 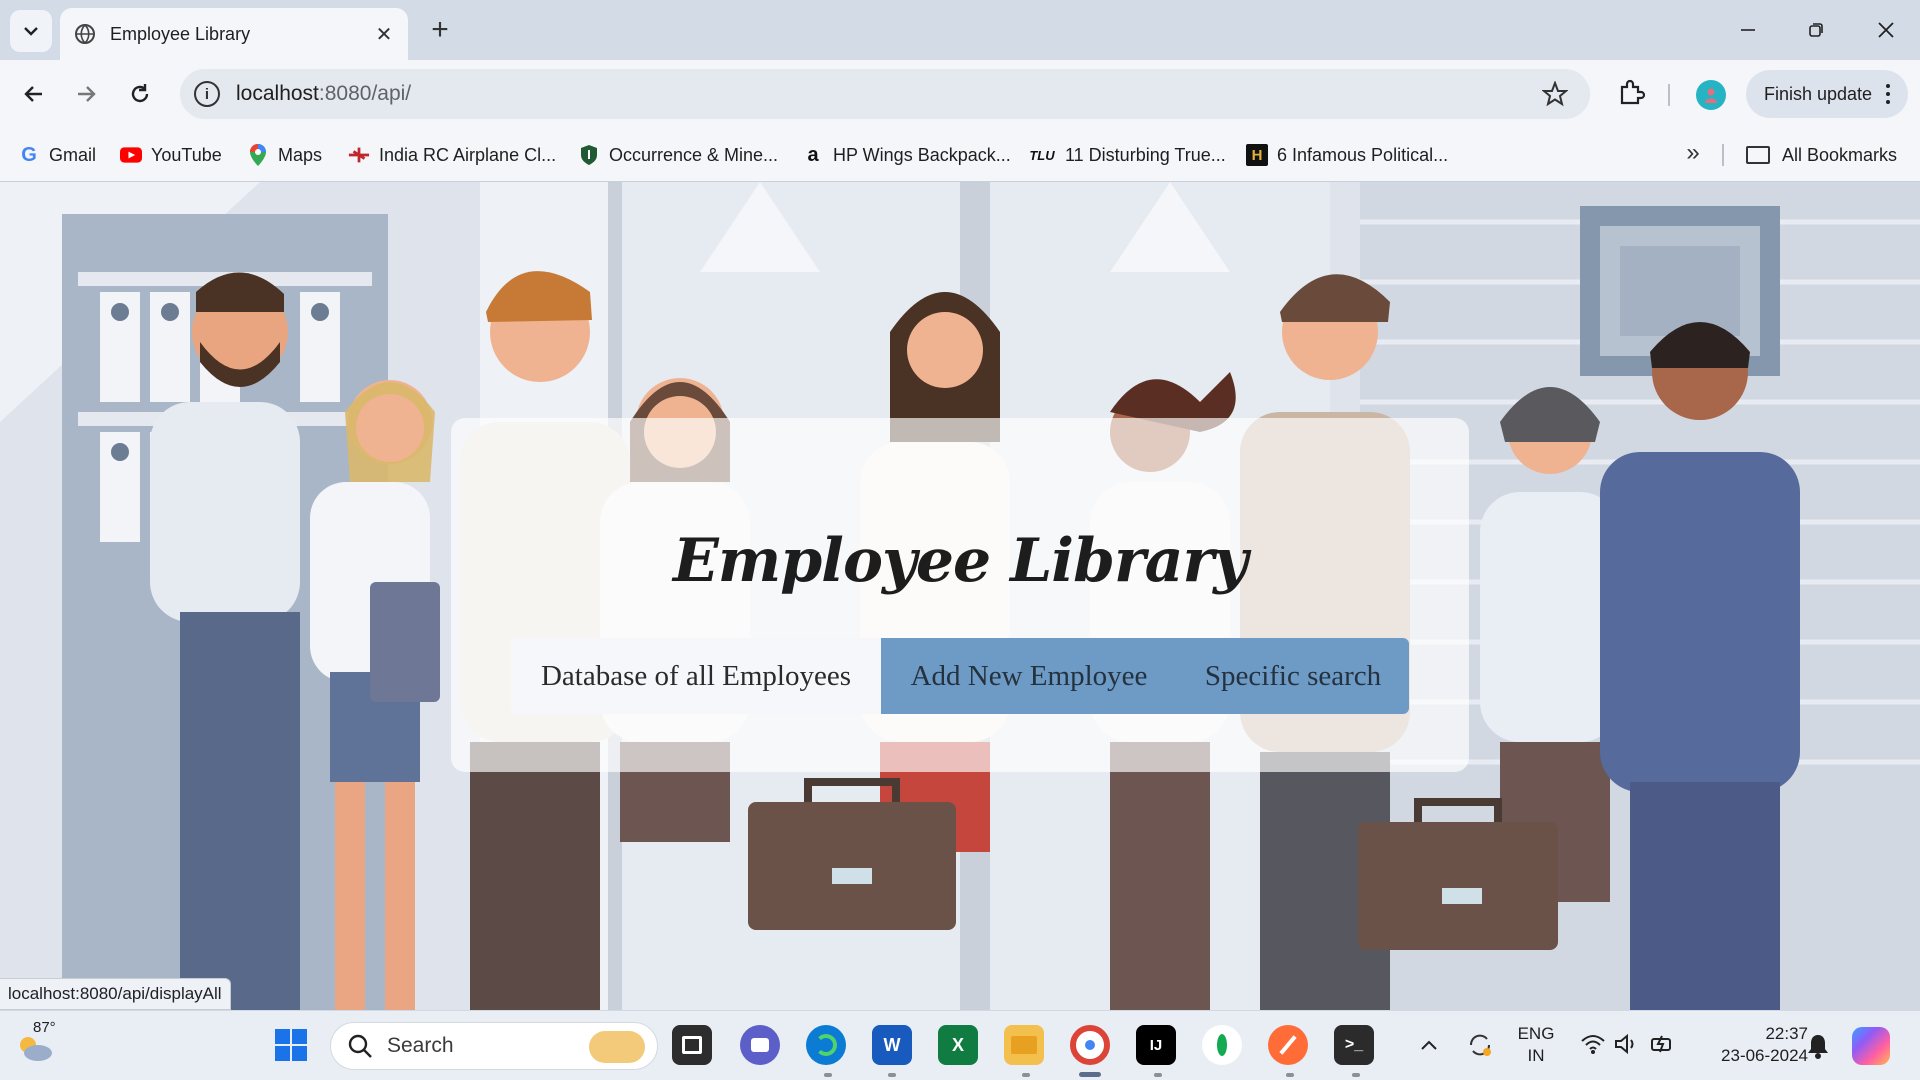 I want to click on excel-icon: X, so click(x=957, y=1044).